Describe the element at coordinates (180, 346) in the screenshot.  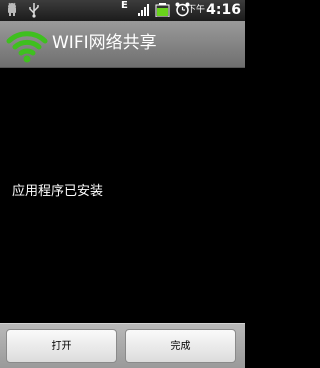
I see `done-button: 完成` at that location.